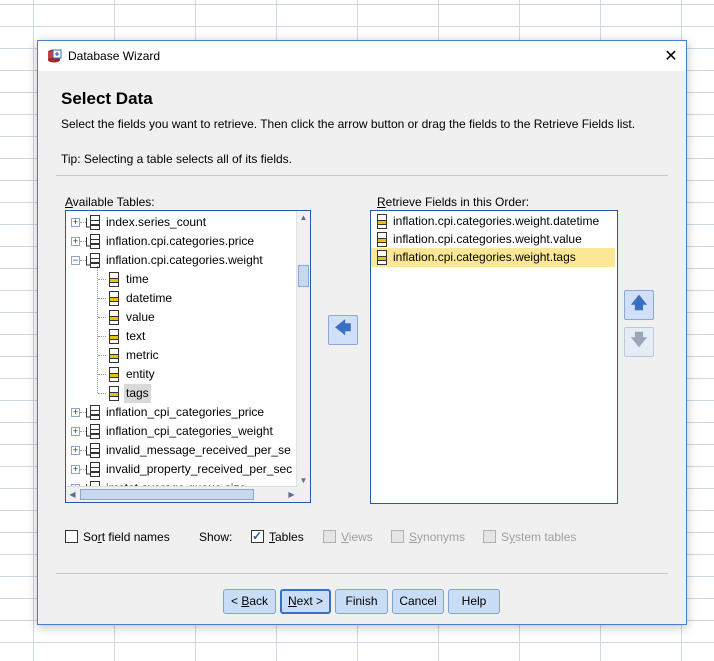  What do you see at coordinates (110, 202) in the screenshot?
I see `available-tables-label: Available Tables:` at bounding box center [110, 202].